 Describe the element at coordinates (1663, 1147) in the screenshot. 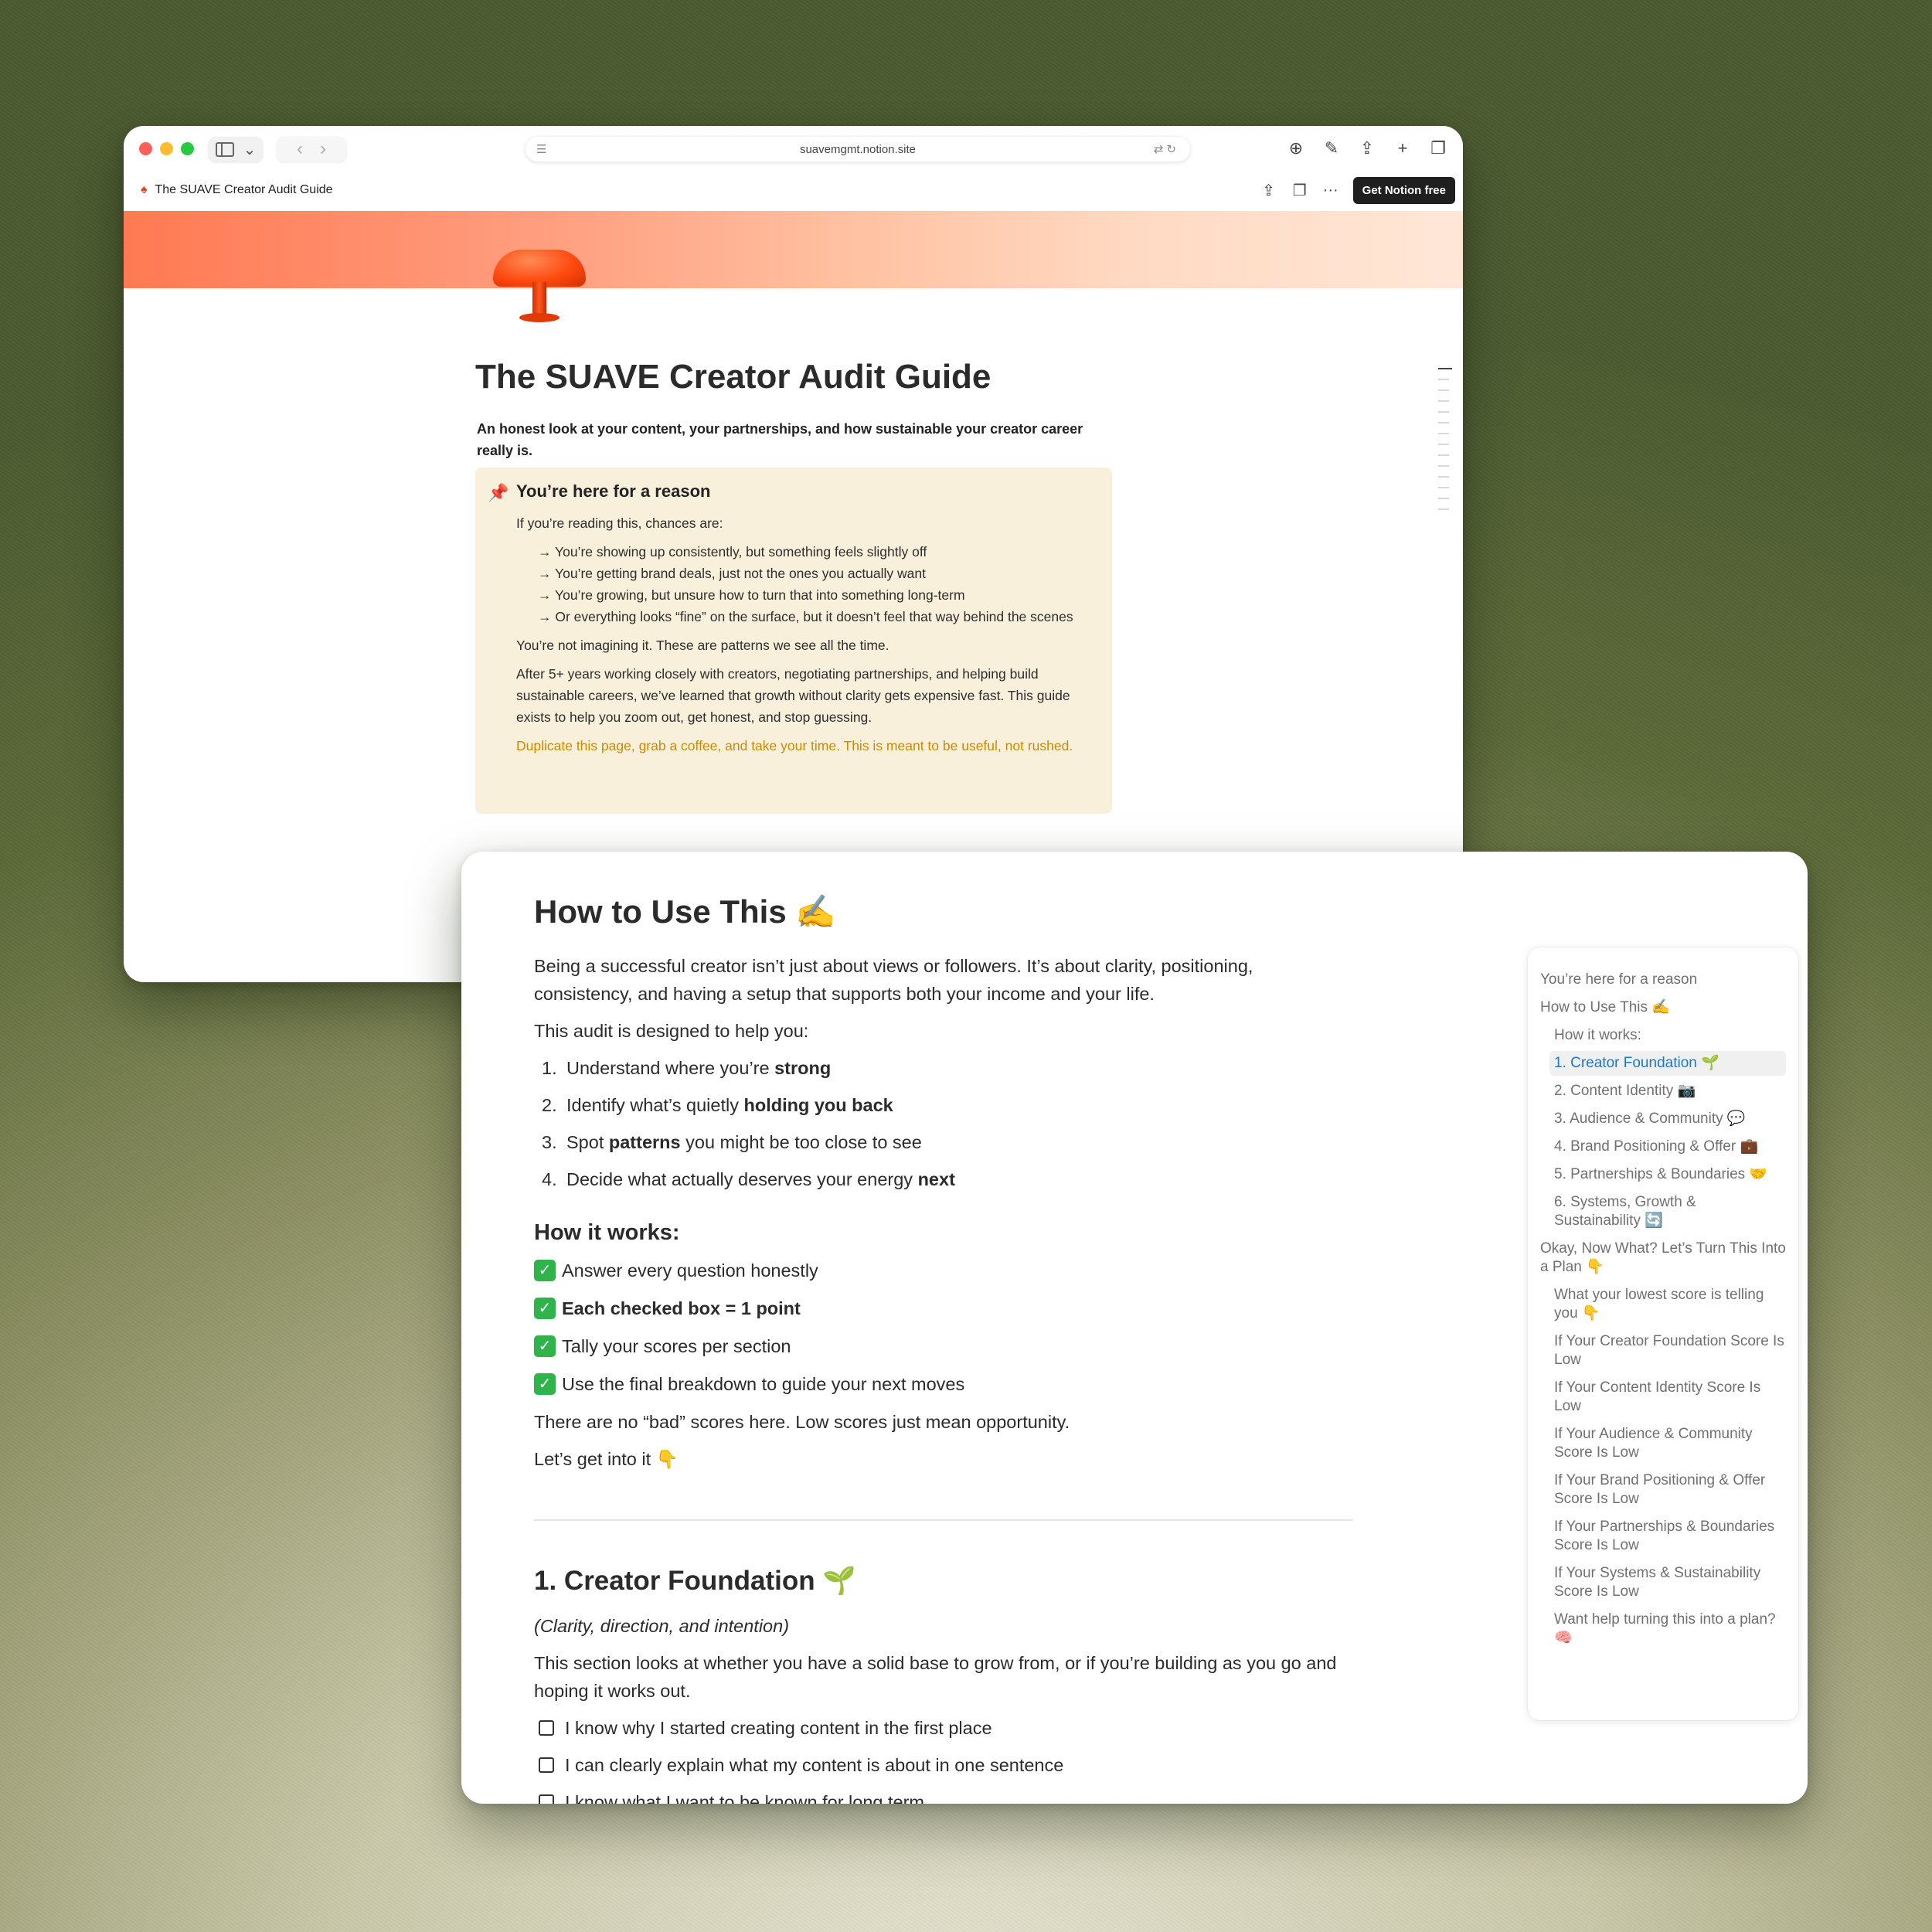

I see `toc-item: 4. Brand Positioning & Offer 💼` at that location.